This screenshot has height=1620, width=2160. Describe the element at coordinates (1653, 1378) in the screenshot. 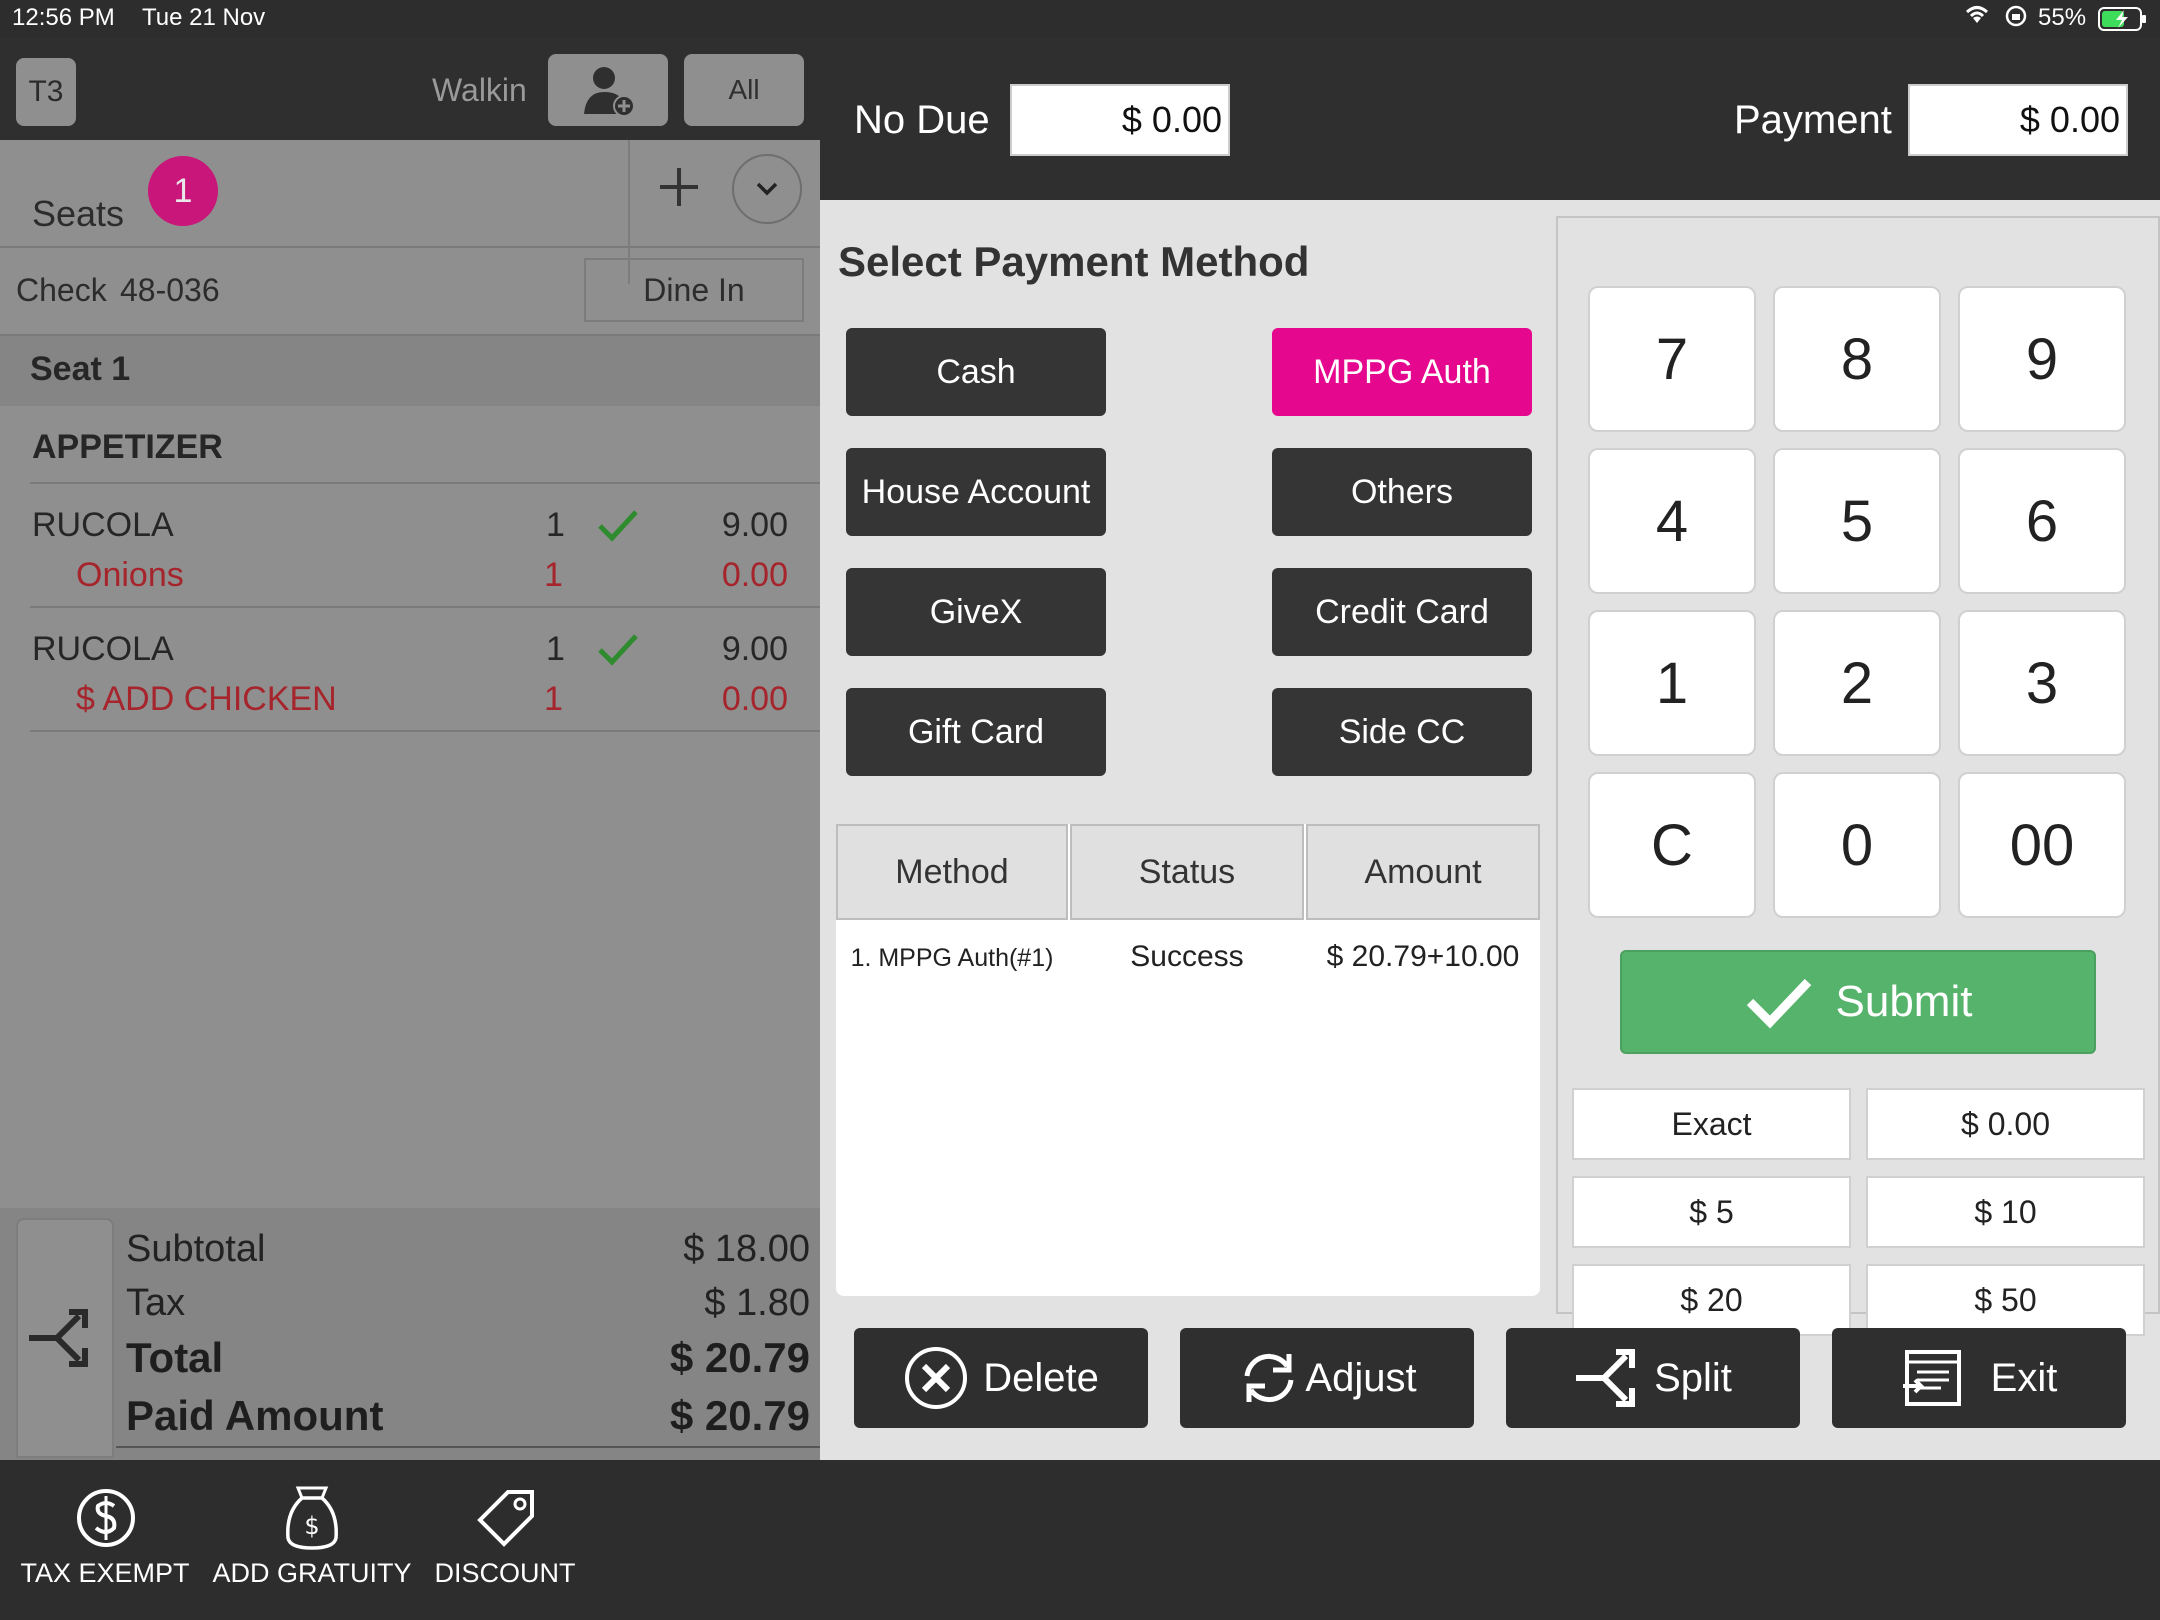

I see `split-button: Split` at that location.